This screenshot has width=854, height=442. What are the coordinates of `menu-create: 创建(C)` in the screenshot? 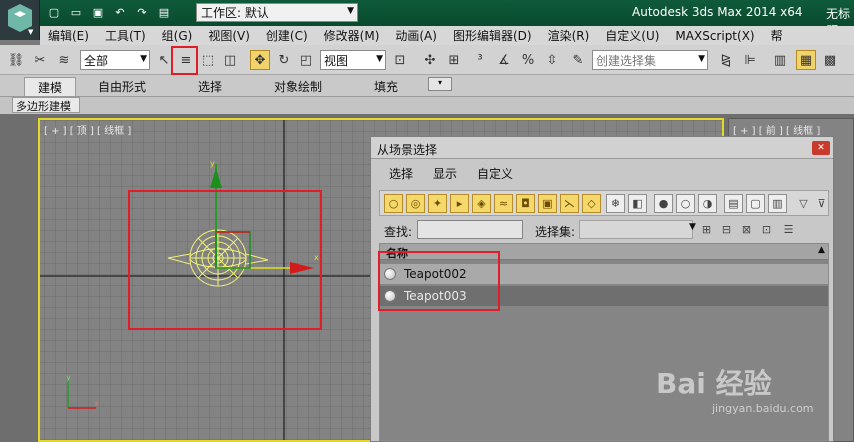 It's located at (287, 35).